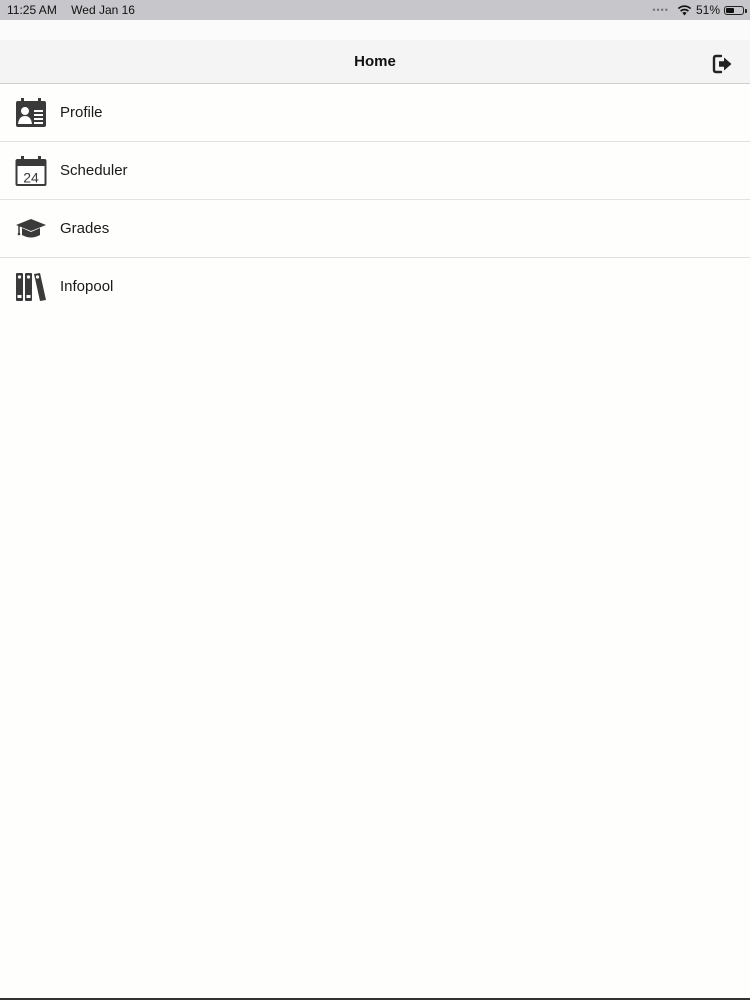  What do you see at coordinates (684, 9) in the screenshot?
I see `wifi-icon` at bounding box center [684, 9].